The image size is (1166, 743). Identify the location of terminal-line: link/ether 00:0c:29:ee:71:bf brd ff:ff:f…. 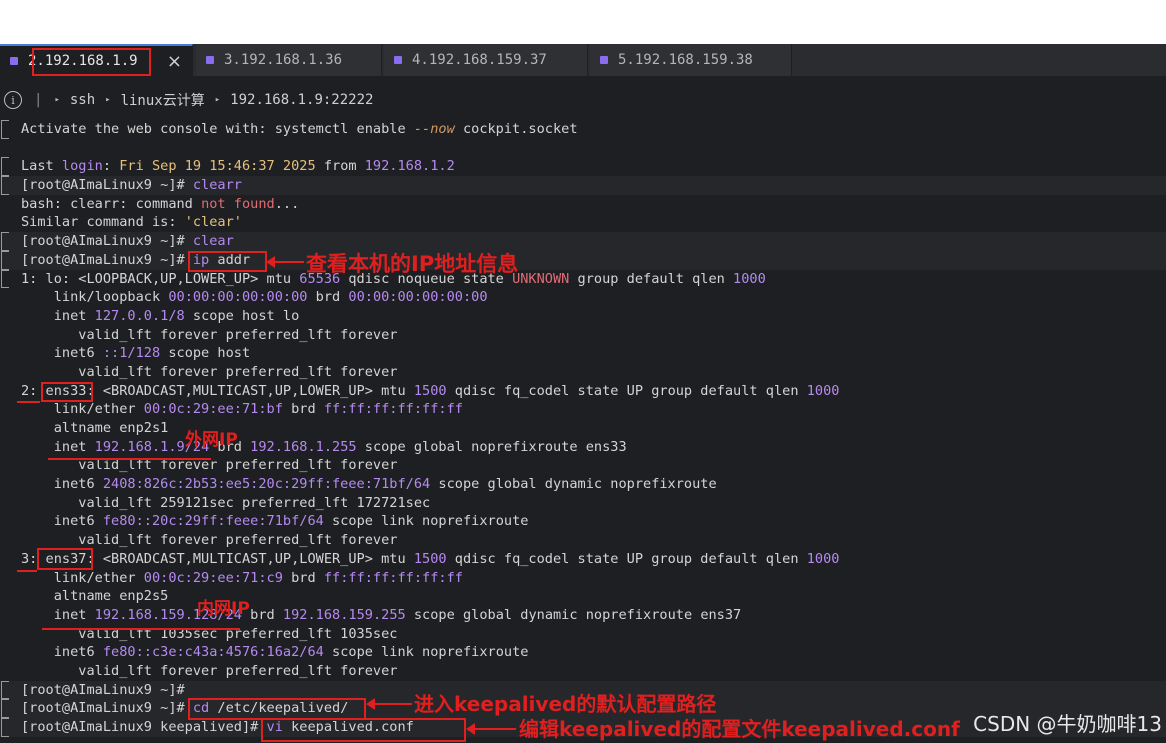
(242, 409).